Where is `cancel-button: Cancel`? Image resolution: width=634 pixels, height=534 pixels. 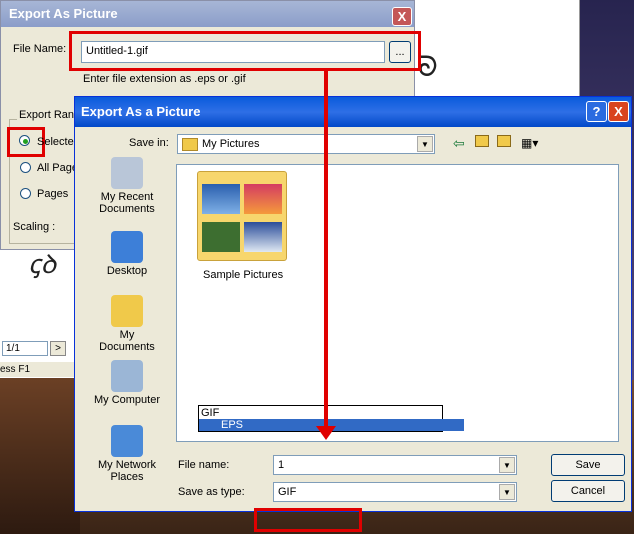
cancel-button: Cancel is located at coordinates (588, 491).